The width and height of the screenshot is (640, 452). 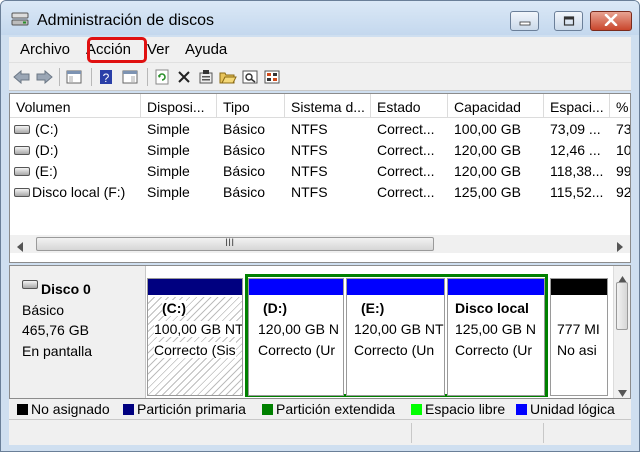 What do you see at coordinates (543, 433) in the screenshot?
I see `status-separator` at bounding box center [543, 433].